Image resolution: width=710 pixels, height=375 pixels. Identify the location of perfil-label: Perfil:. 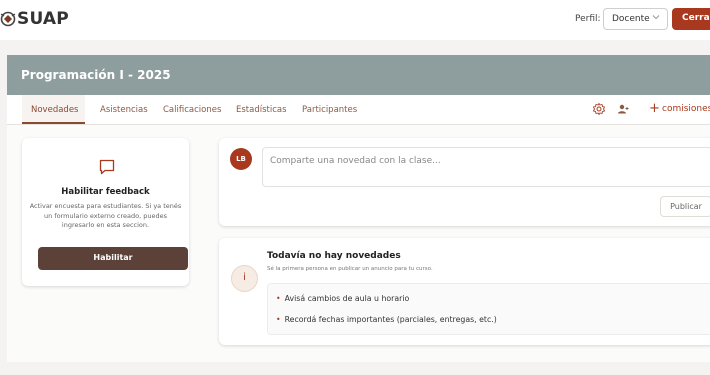
(588, 19).